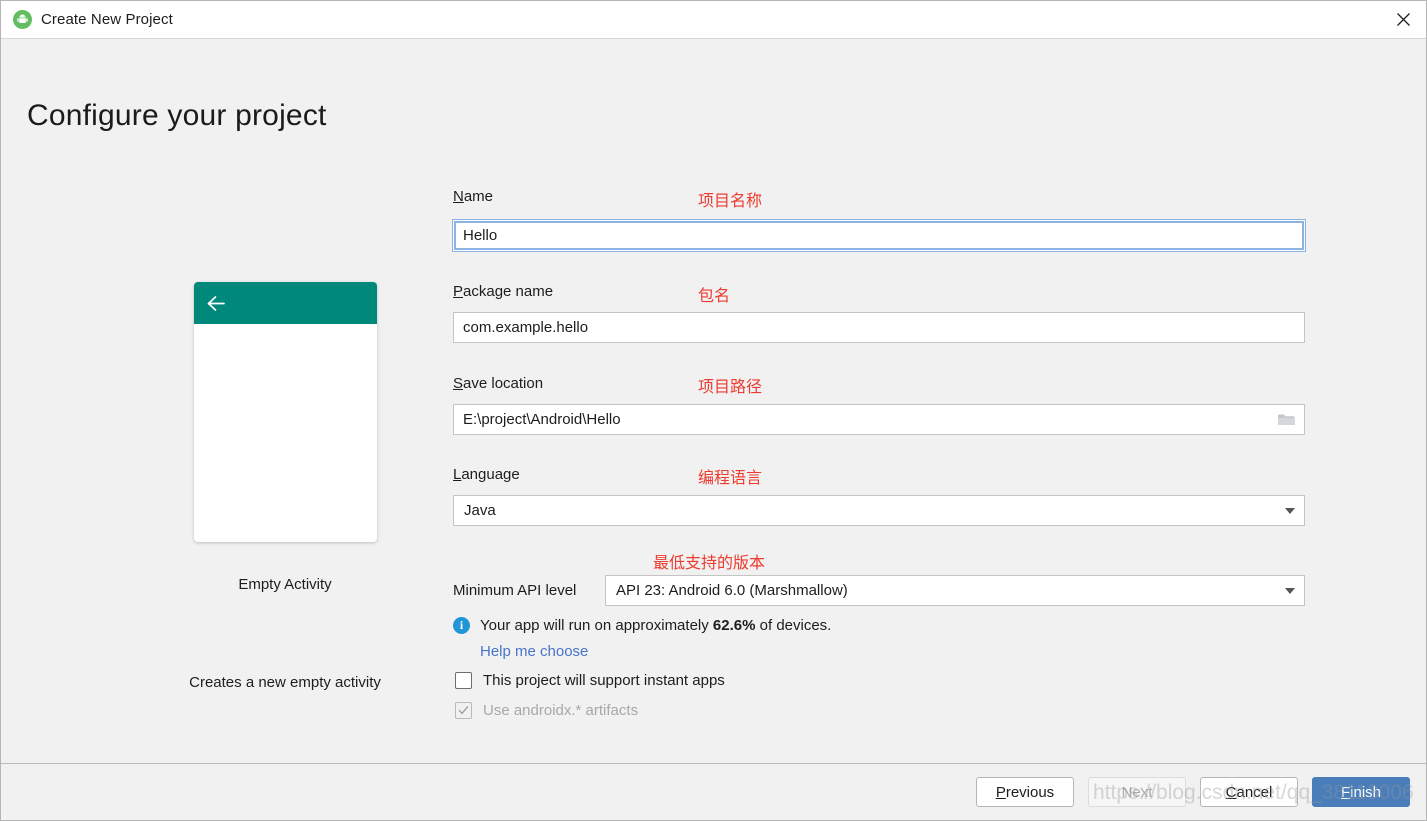 This screenshot has height=821, width=1427. I want to click on folder-icon, so click(1286, 420).